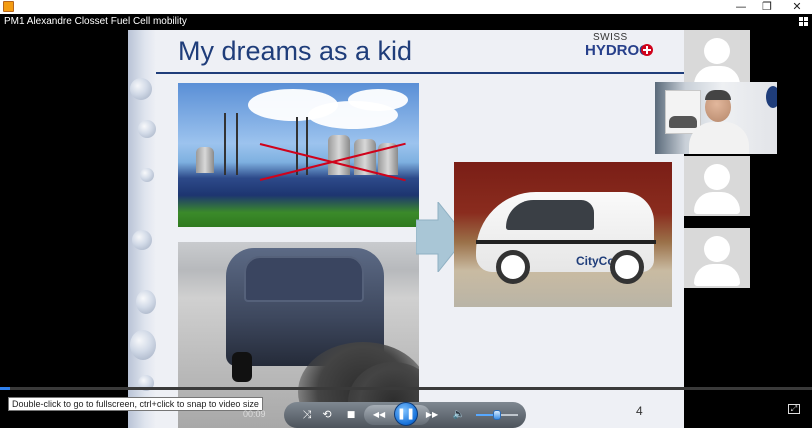 This screenshot has width=812, height=428. What do you see at coordinates (620, 50) in the screenshot?
I see `swiss-hydrogen-logo: SWISS HYDROG` at bounding box center [620, 50].